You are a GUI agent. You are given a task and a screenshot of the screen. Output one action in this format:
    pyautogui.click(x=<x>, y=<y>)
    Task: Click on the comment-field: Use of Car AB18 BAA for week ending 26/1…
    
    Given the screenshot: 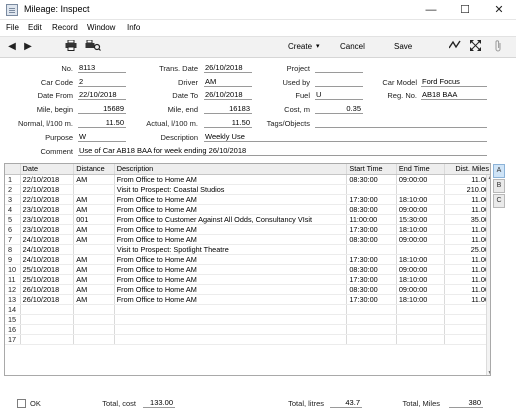 What is the action you would take?
    pyautogui.click(x=282, y=151)
    